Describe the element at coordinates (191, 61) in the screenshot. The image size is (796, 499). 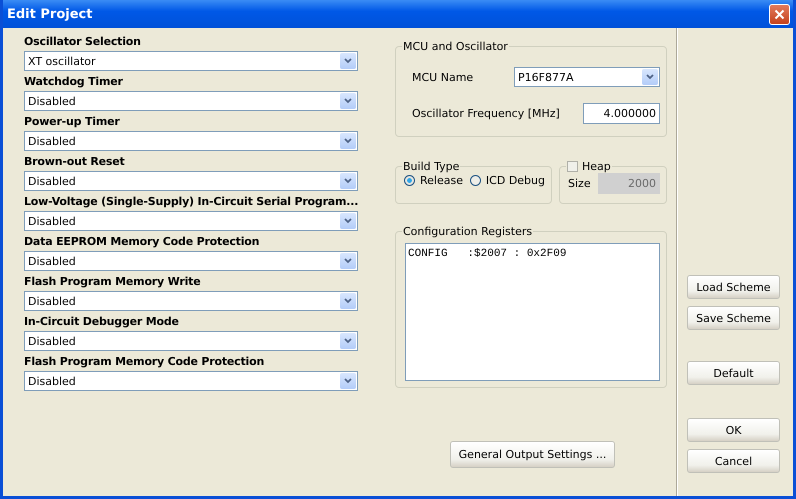
I see `dropdown: XT oscillator` at that location.